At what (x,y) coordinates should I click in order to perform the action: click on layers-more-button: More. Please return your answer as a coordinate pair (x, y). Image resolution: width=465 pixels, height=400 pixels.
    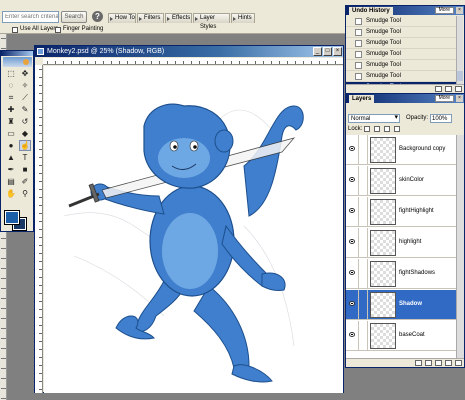
    Looking at the image, I should click on (444, 98).